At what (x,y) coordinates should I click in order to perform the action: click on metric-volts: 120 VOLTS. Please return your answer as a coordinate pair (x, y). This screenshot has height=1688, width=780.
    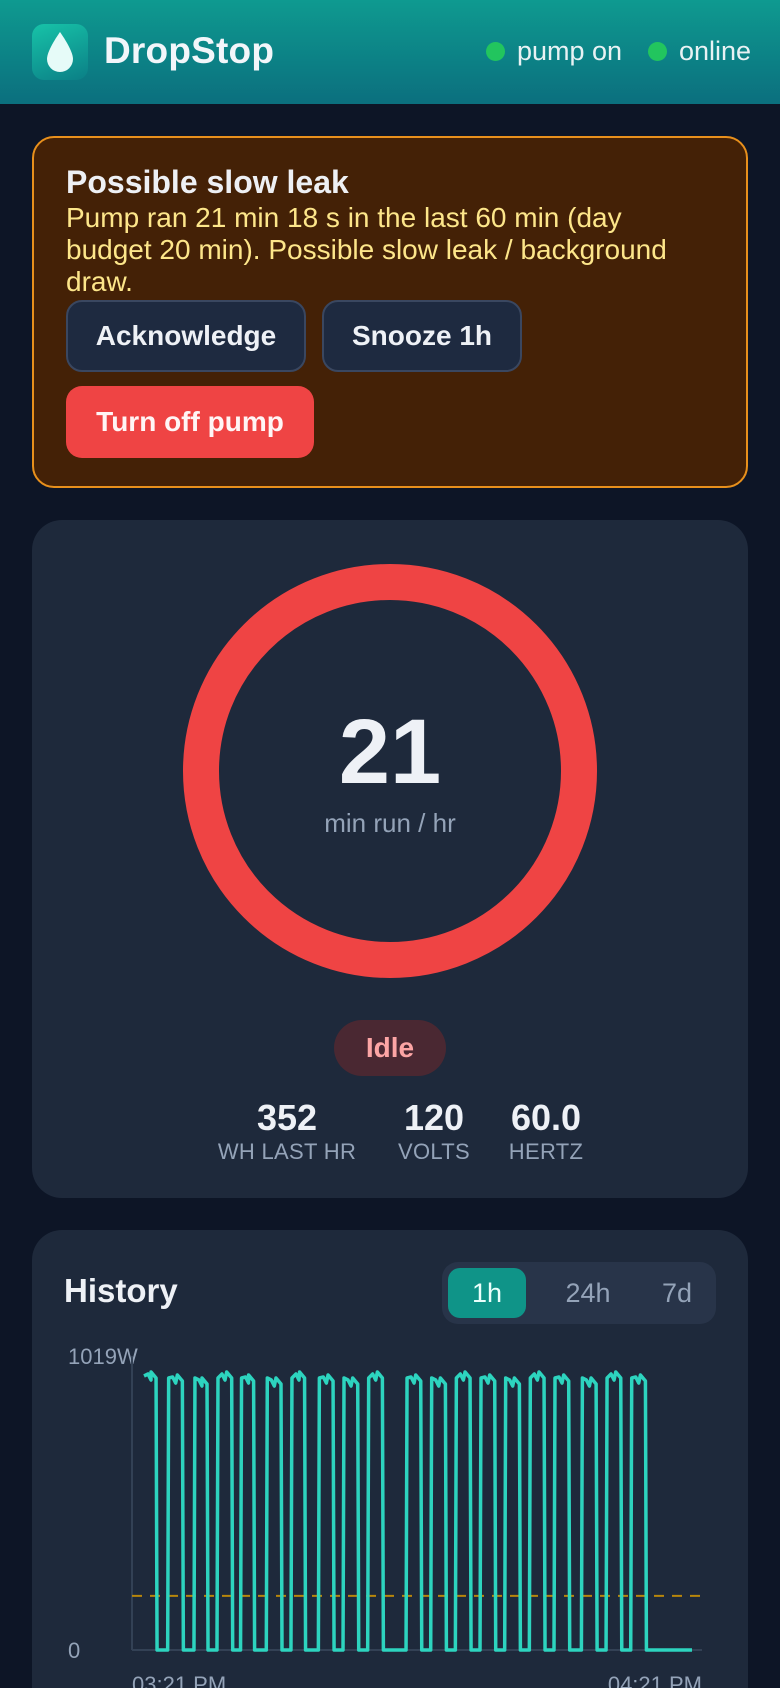
    Looking at the image, I should click on (434, 1132).